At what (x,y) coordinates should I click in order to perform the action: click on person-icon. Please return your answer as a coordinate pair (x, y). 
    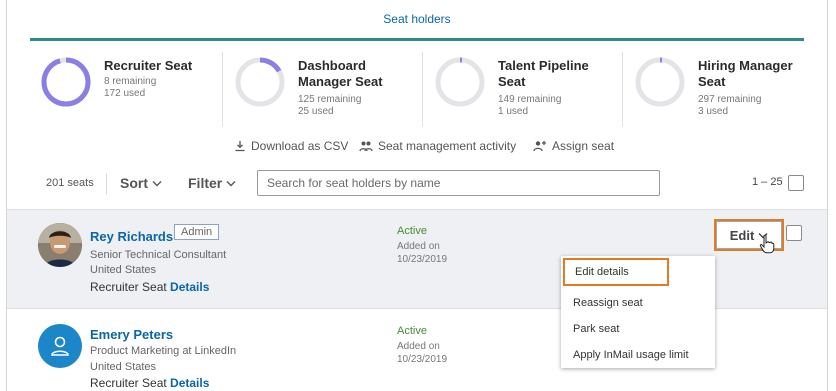
    Looking at the image, I should click on (60, 346).